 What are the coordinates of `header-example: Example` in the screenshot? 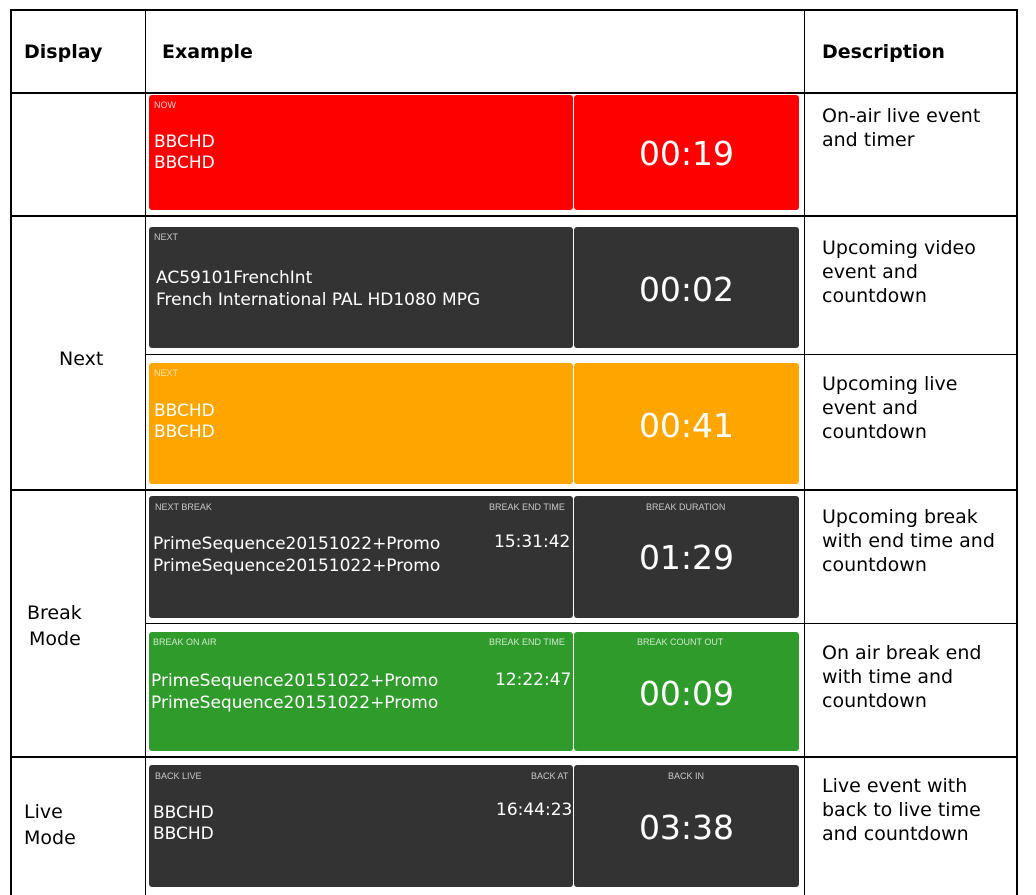 It's located at (207, 52).